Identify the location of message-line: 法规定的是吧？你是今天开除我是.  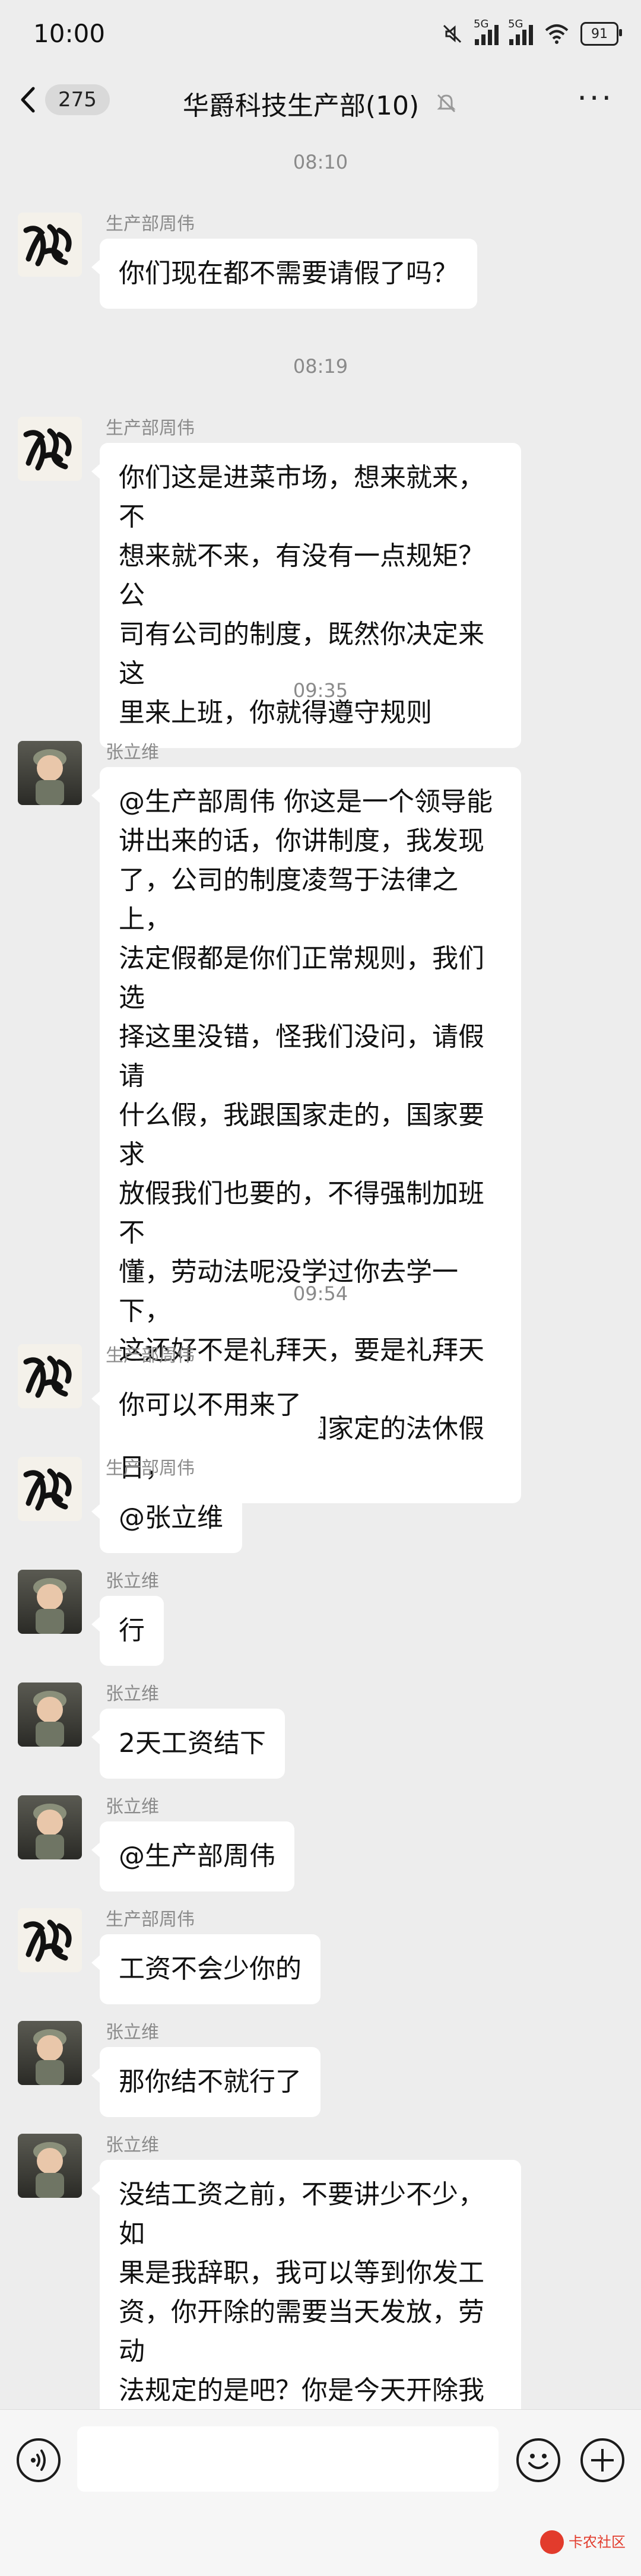
(301, 2391).